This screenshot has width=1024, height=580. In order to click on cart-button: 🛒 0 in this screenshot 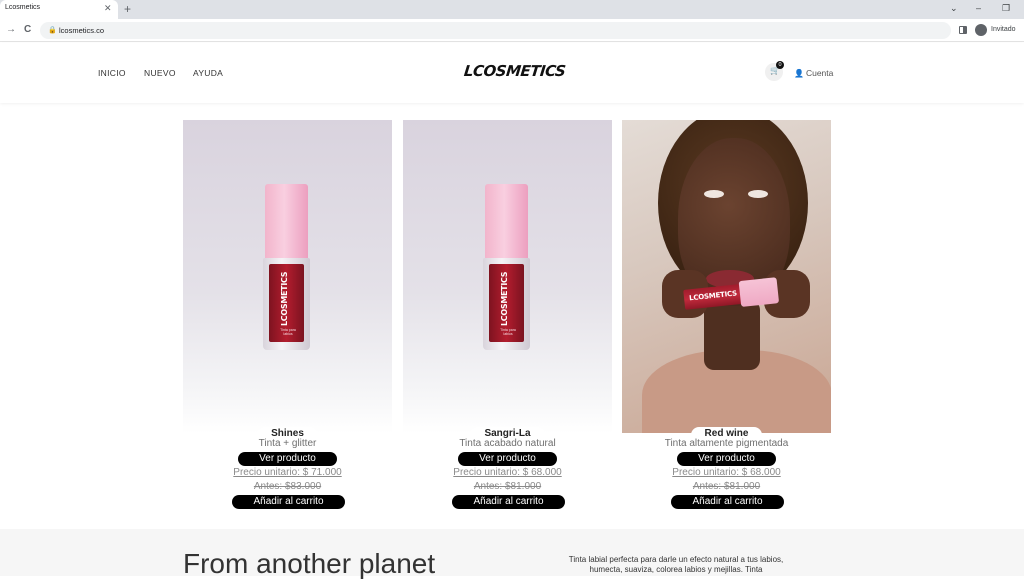, I will do `click(774, 71)`.